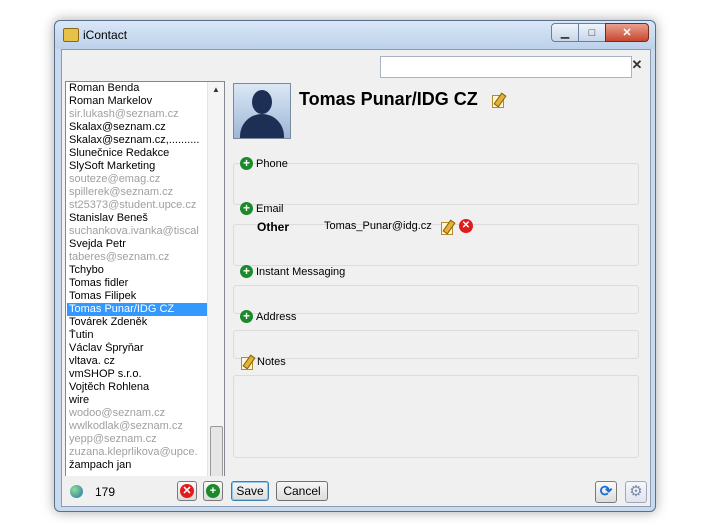 The height and width of the screenshot is (525, 720). I want to click on minimize-button: ▁, so click(565, 32).